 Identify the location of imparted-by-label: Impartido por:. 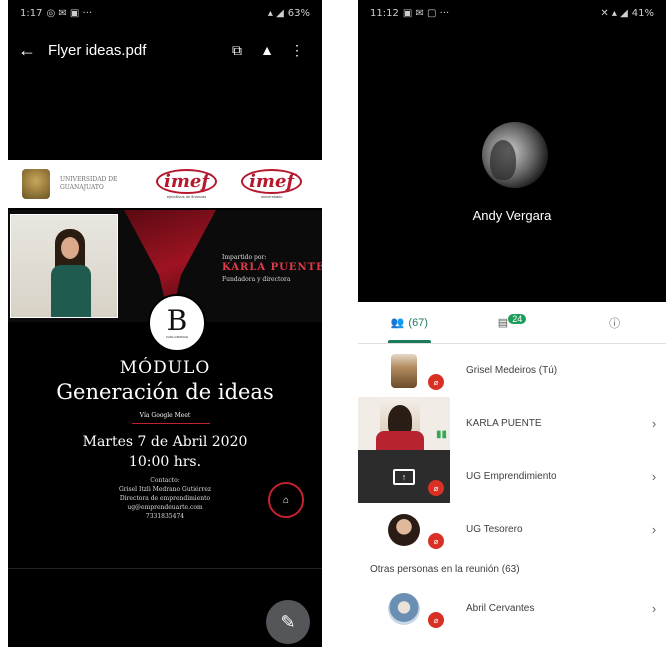
(244, 257).